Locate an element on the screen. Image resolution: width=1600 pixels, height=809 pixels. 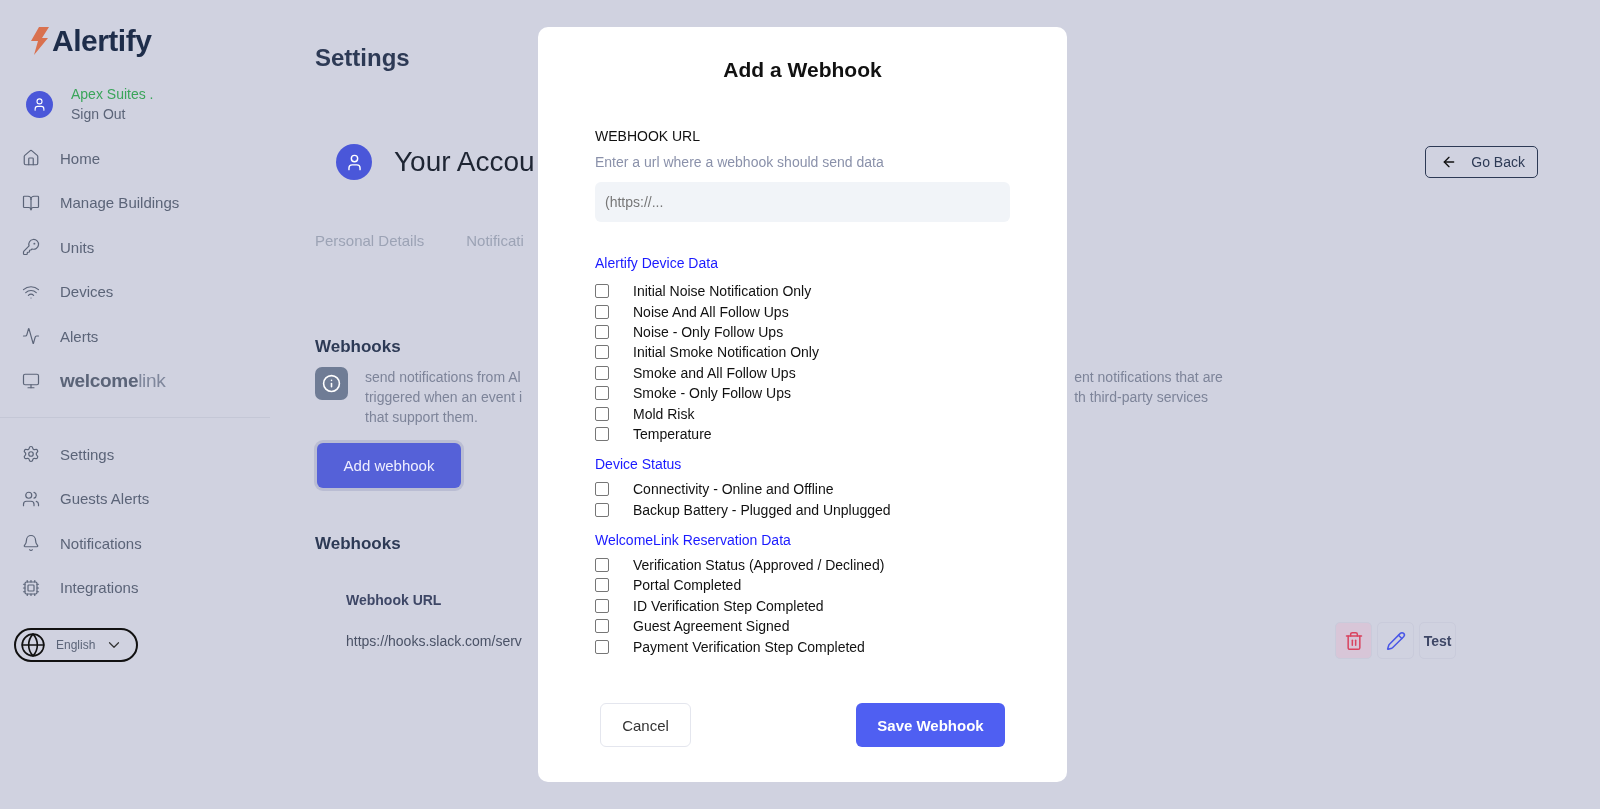
field-hint: Enter a url where a webhook should send data is located at coordinates (740, 162).